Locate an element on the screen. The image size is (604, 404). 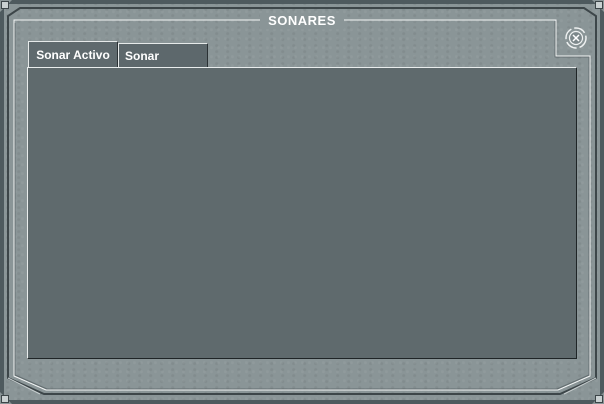
close-circle-icon is located at coordinates (576, 38).